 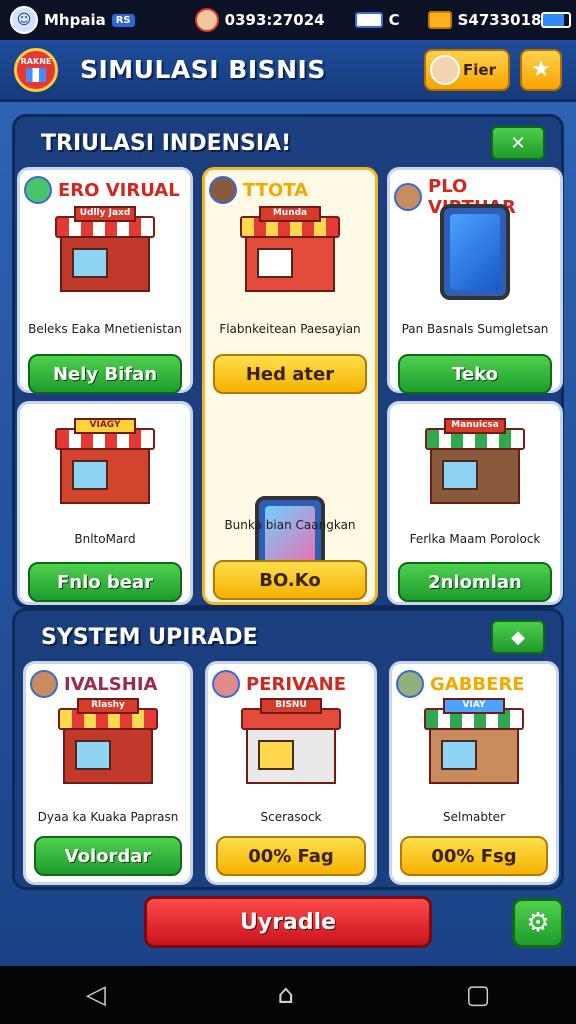 What do you see at coordinates (111, 684) in the screenshot?
I see `card-title: IVALSHIA` at bounding box center [111, 684].